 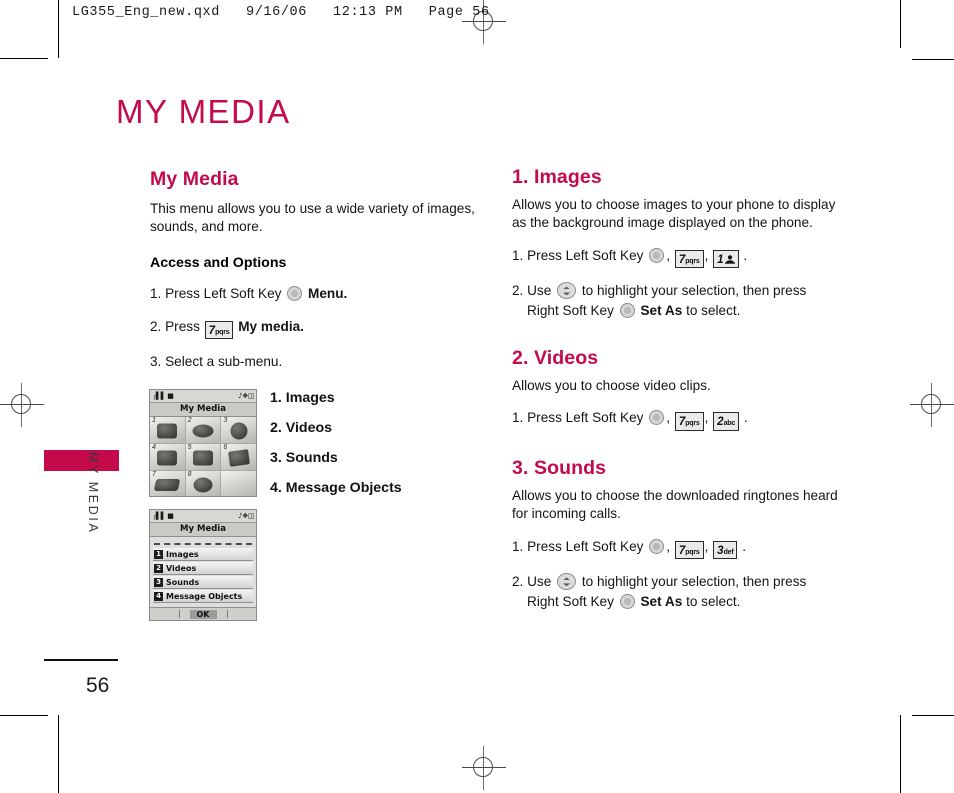 What do you see at coordinates (203, 542) in the screenshot?
I see `phone-list-divider` at bounding box center [203, 542].